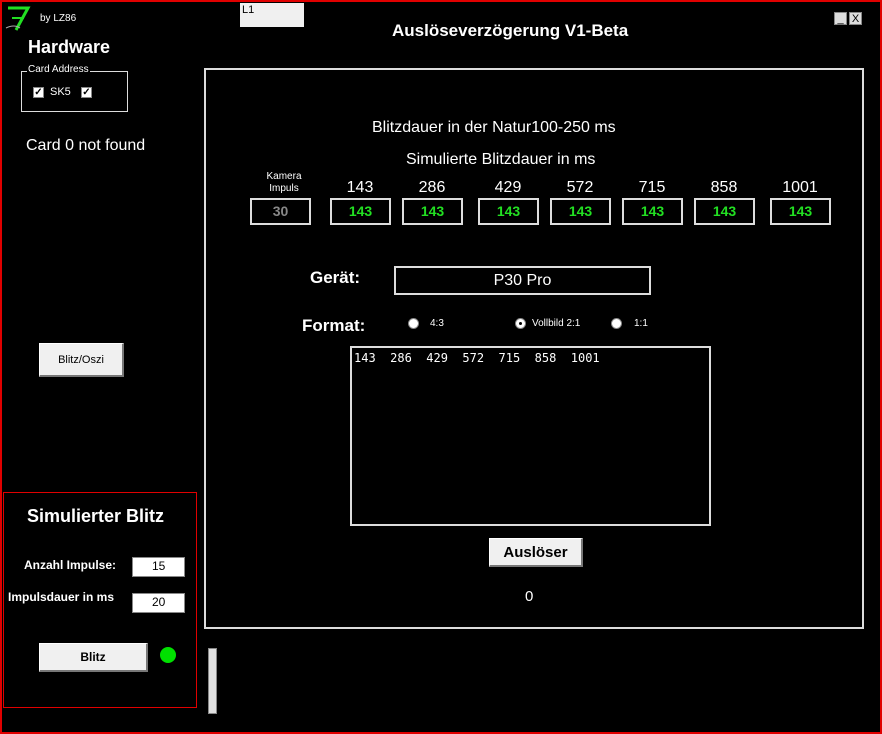 The width and height of the screenshot is (882, 734). Describe the element at coordinates (800, 187) in the screenshot. I see `column-header: 1001` at that location.